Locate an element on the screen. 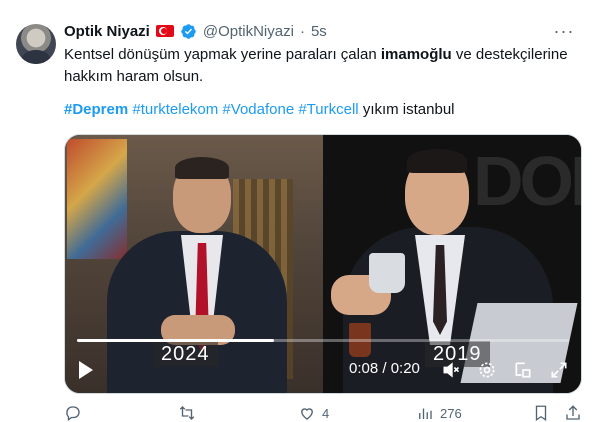 The height and width of the screenshot is (422, 609). retweet-icon is located at coordinates (187, 413).